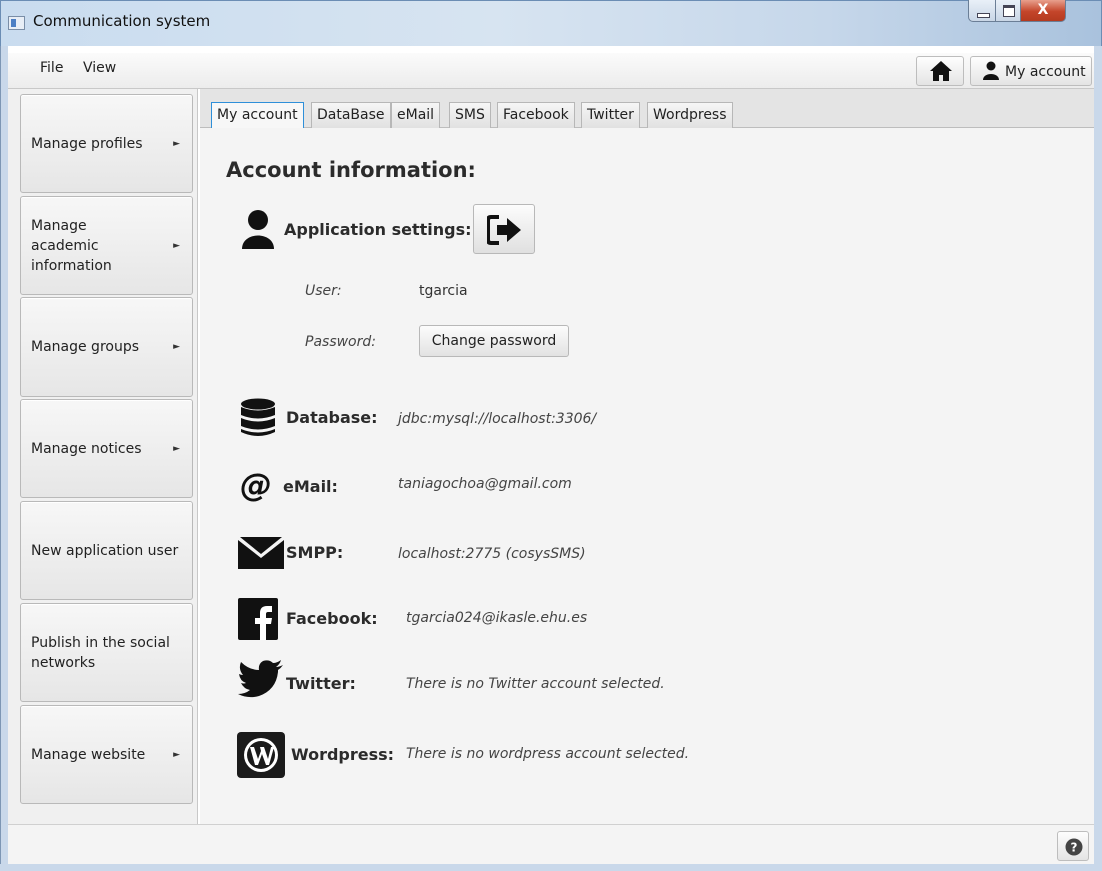 This screenshot has width=1102, height=871. I want to click on user-label: User:, so click(323, 291).